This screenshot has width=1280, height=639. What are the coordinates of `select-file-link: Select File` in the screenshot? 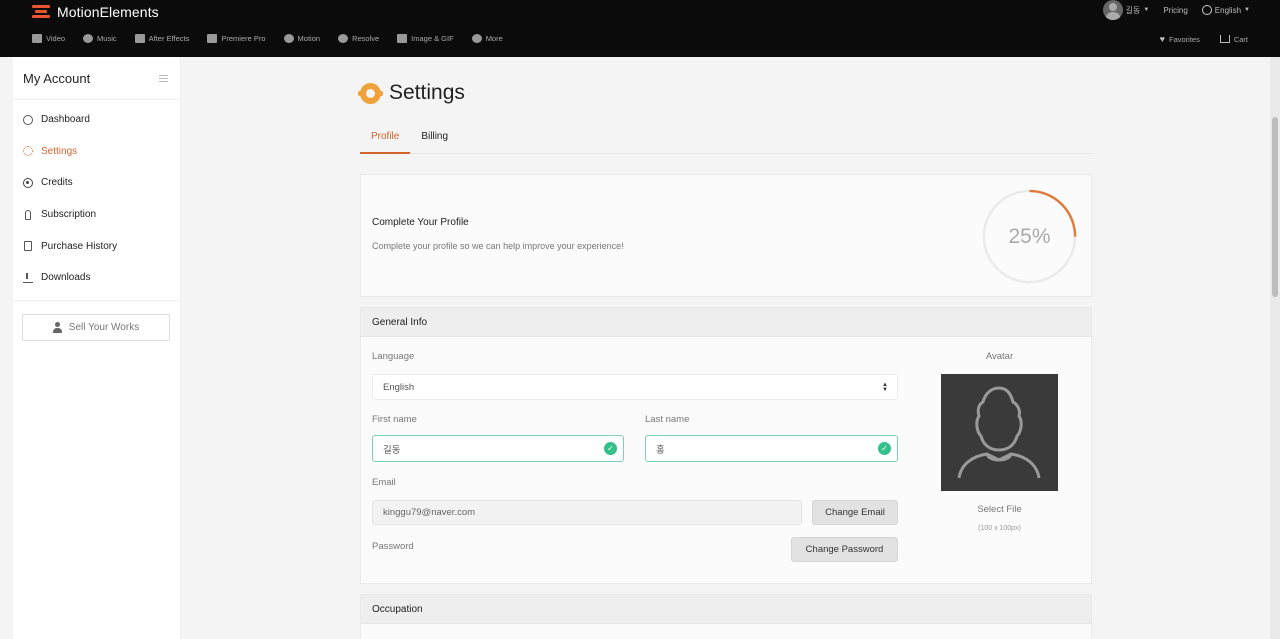 It's located at (999, 509).